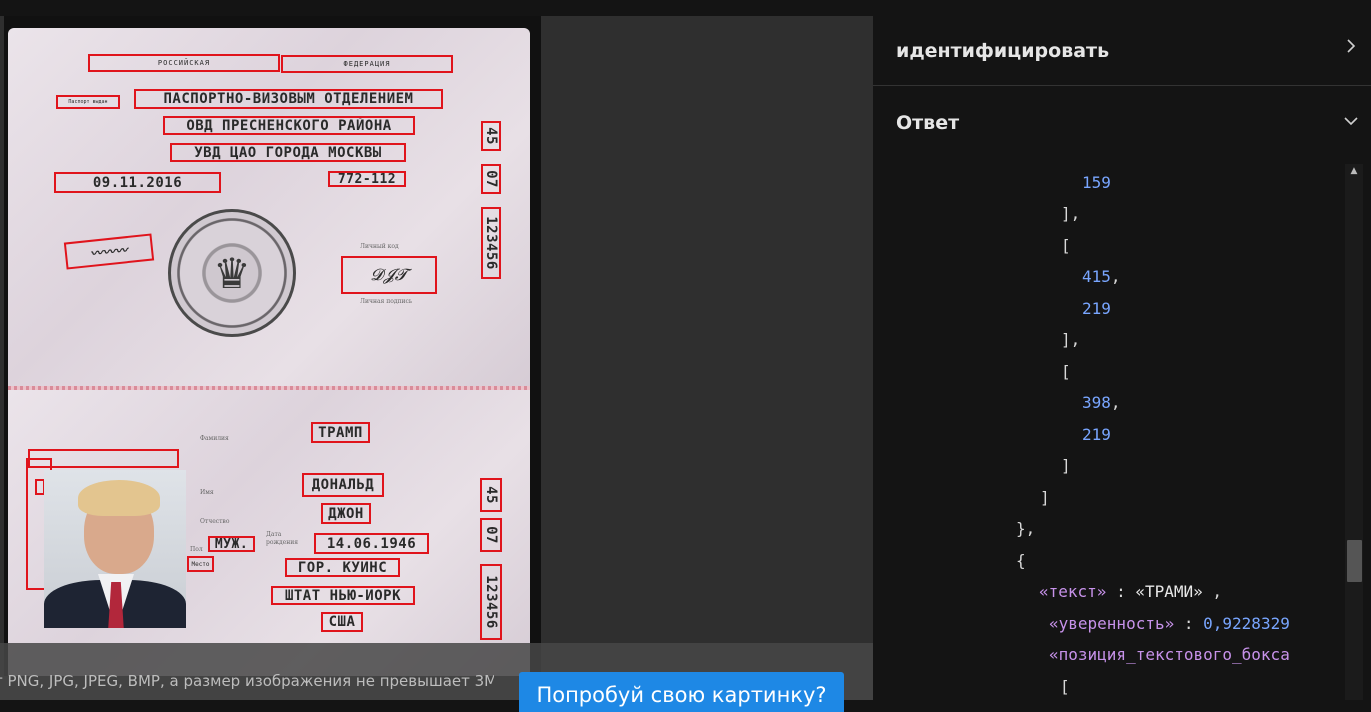 The height and width of the screenshot is (712, 1371). Describe the element at coordinates (214, 438) in the screenshot. I see `surname-label: Фамилия` at that location.